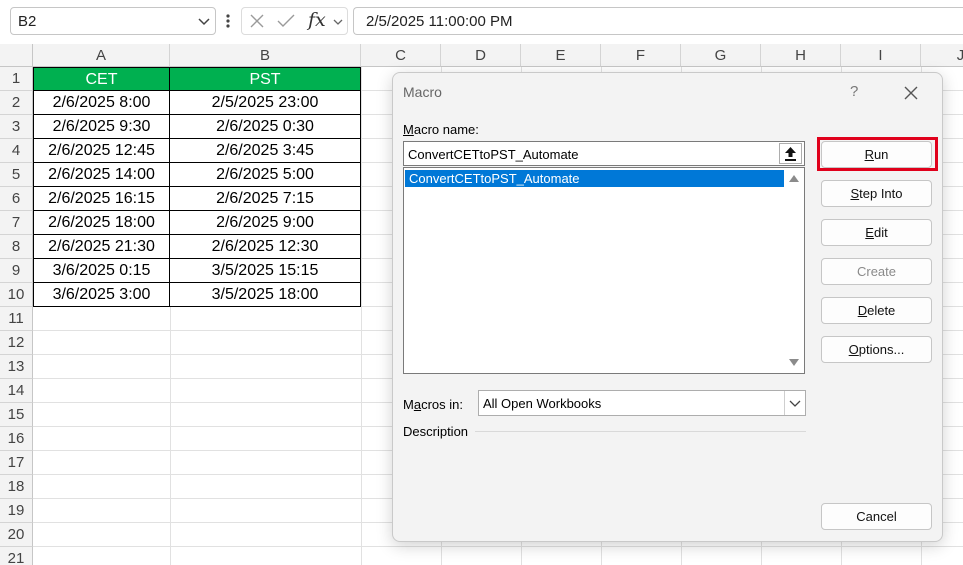  I want to click on edit-button: Edit, so click(876, 232).